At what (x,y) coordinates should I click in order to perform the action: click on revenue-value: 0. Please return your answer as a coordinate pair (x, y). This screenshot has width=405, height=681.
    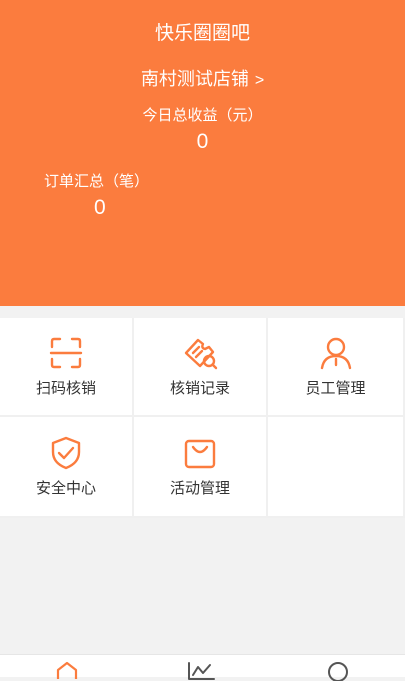
    Looking at the image, I should click on (202, 141).